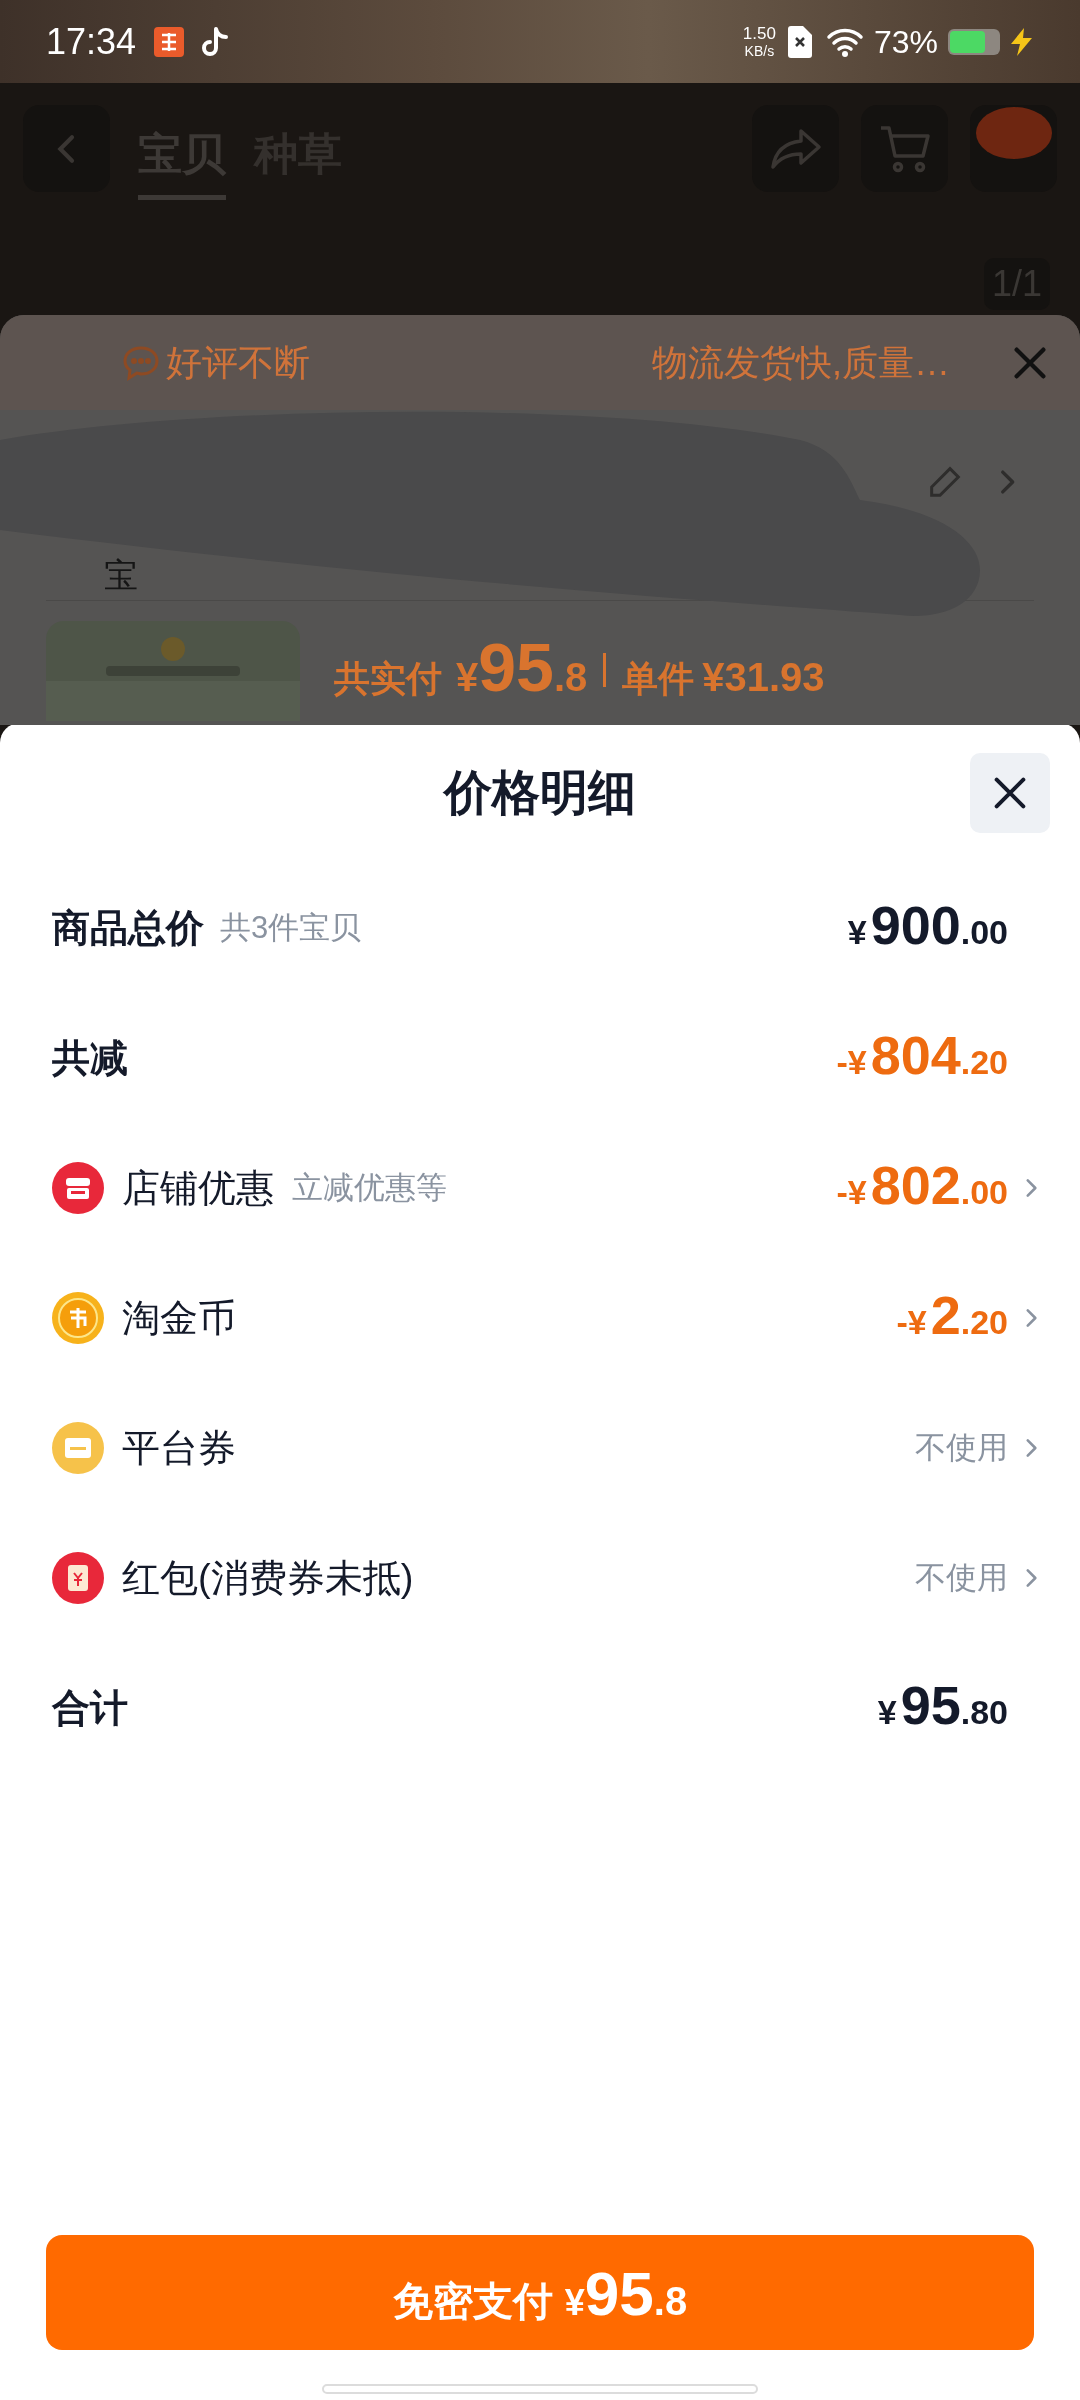 This screenshot has width=1080, height=2400. Describe the element at coordinates (78, 1188) in the screenshot. I see `shop-icon` at that location.